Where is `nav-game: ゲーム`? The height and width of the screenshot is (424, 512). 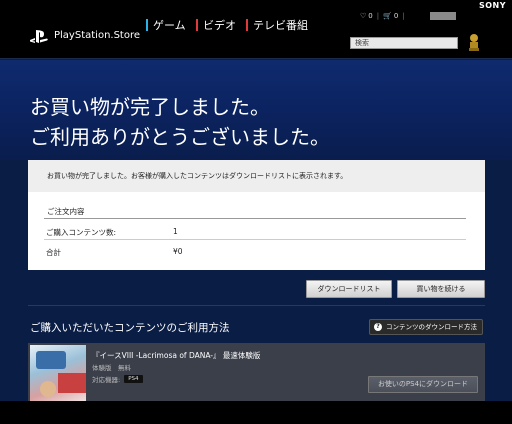
nav-game: ゲーム is located at coordinates (166, 25).